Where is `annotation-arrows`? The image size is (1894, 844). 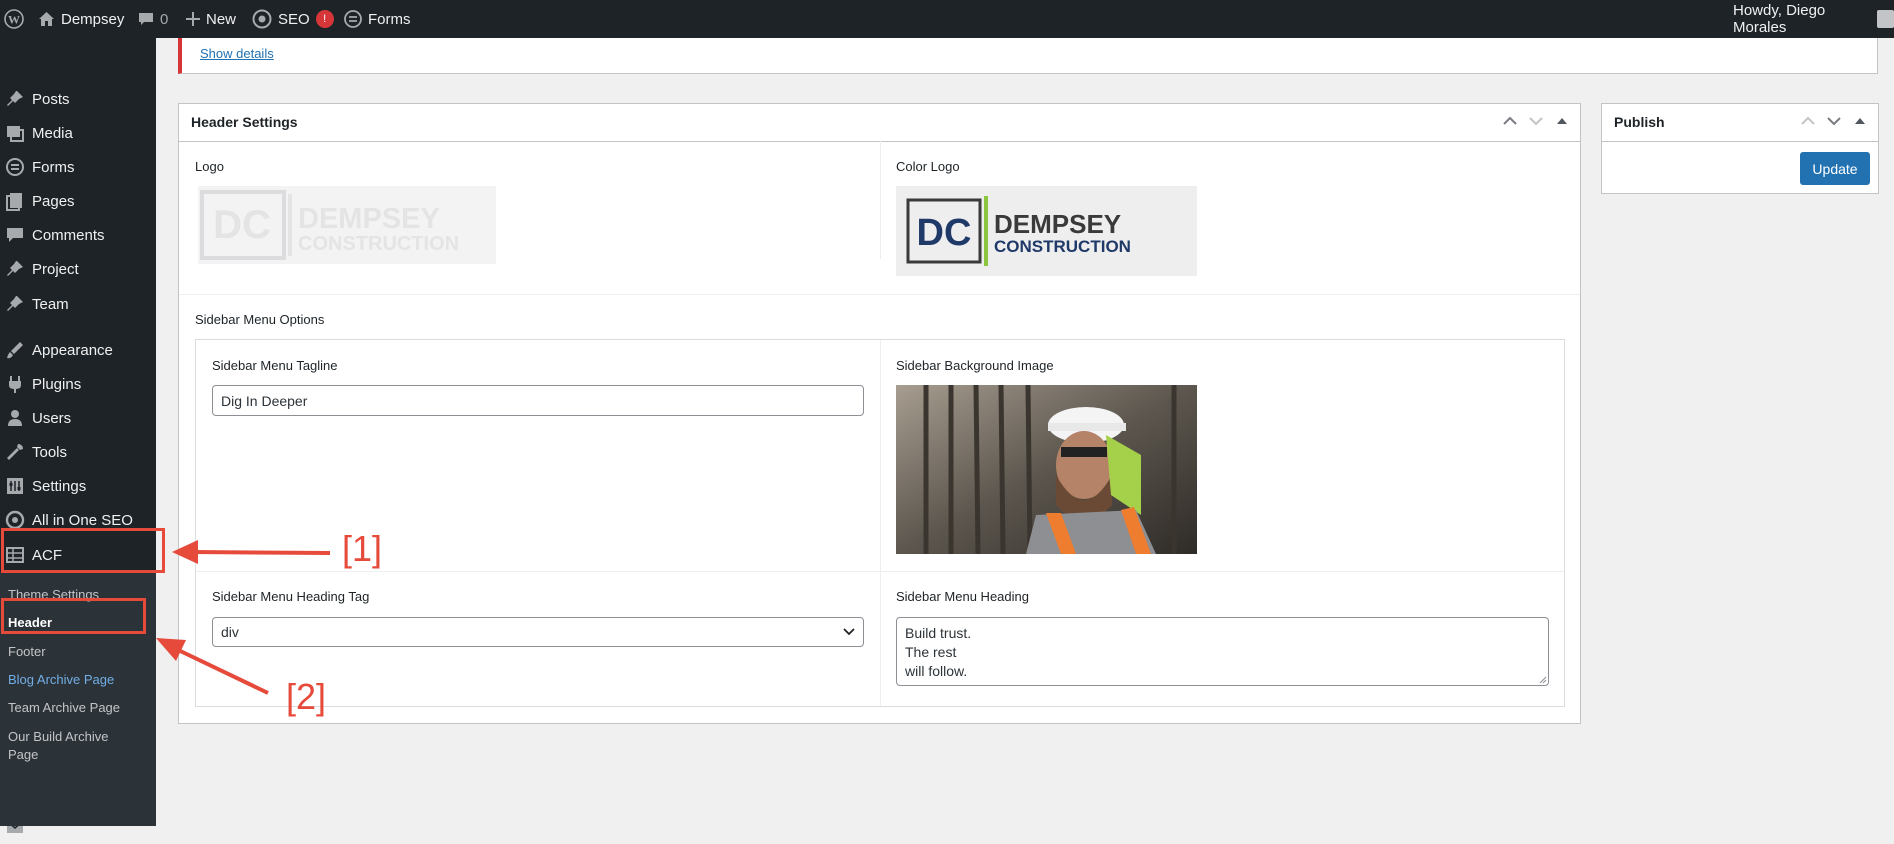 annotation-arrows is located at coordinates (243, 617).